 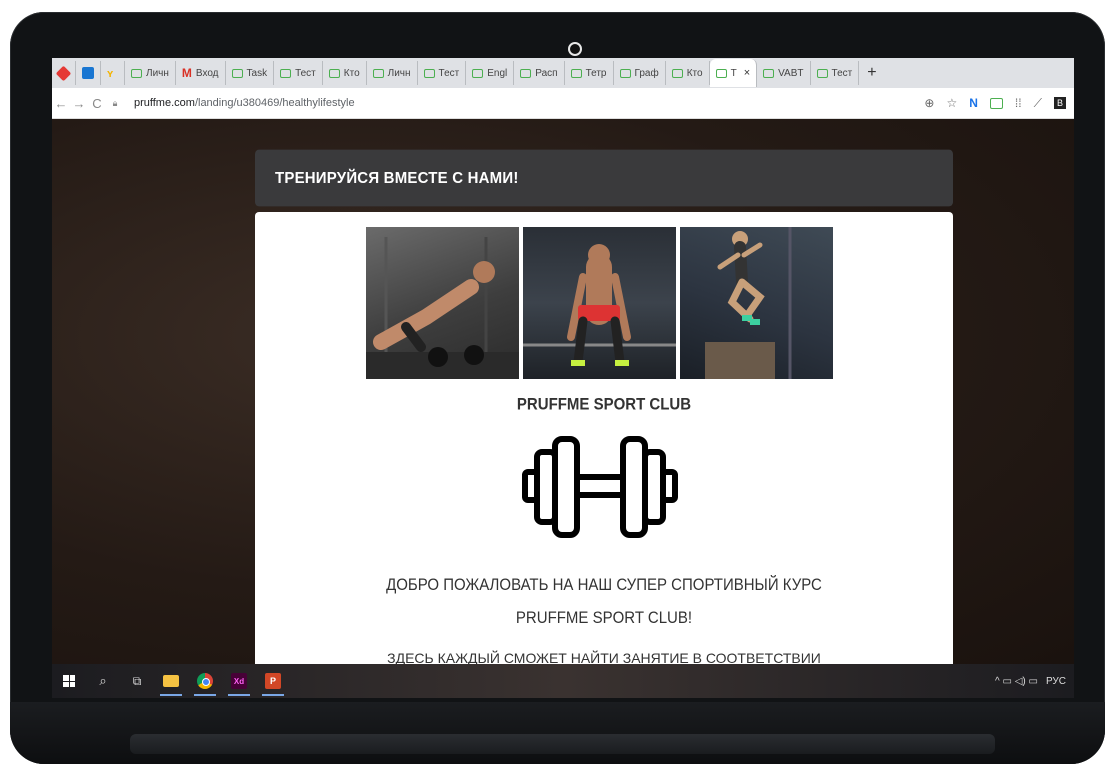 What do you see at coordinates (1016, 681) in the screenshot?
I see `tray-icons: ^ ▭ ◁) ▭` at bounding box center [1016, 681].